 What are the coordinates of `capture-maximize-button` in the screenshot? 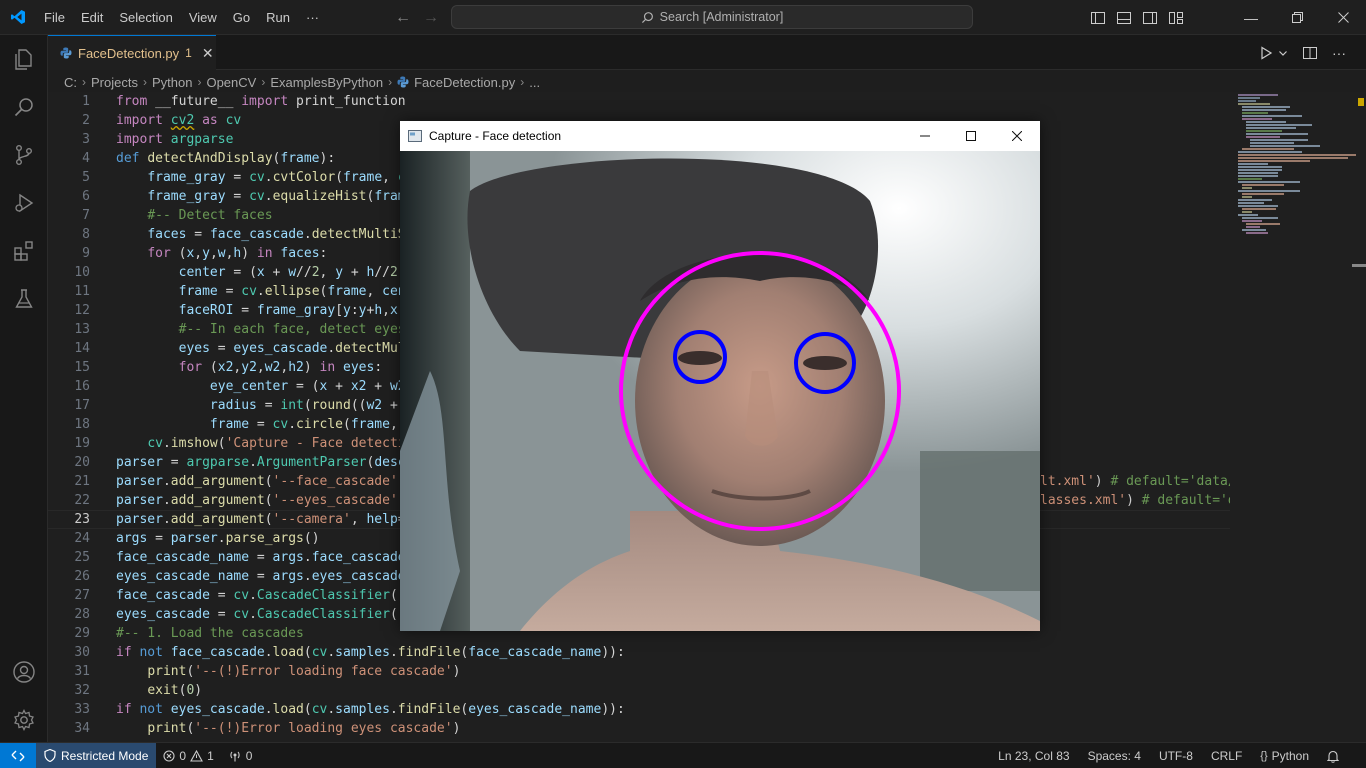 It's located at (971, 136).